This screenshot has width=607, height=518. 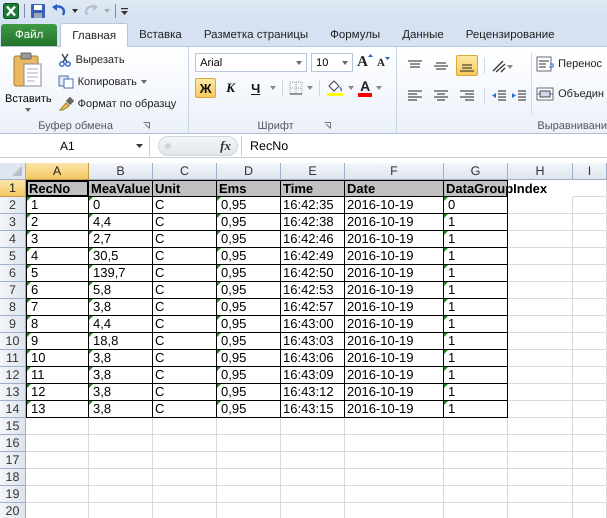 What do you see at coordinates (75, 11) in the screenshot?
I see `dropdown-caret-icon` at bounding box center [75, 11].